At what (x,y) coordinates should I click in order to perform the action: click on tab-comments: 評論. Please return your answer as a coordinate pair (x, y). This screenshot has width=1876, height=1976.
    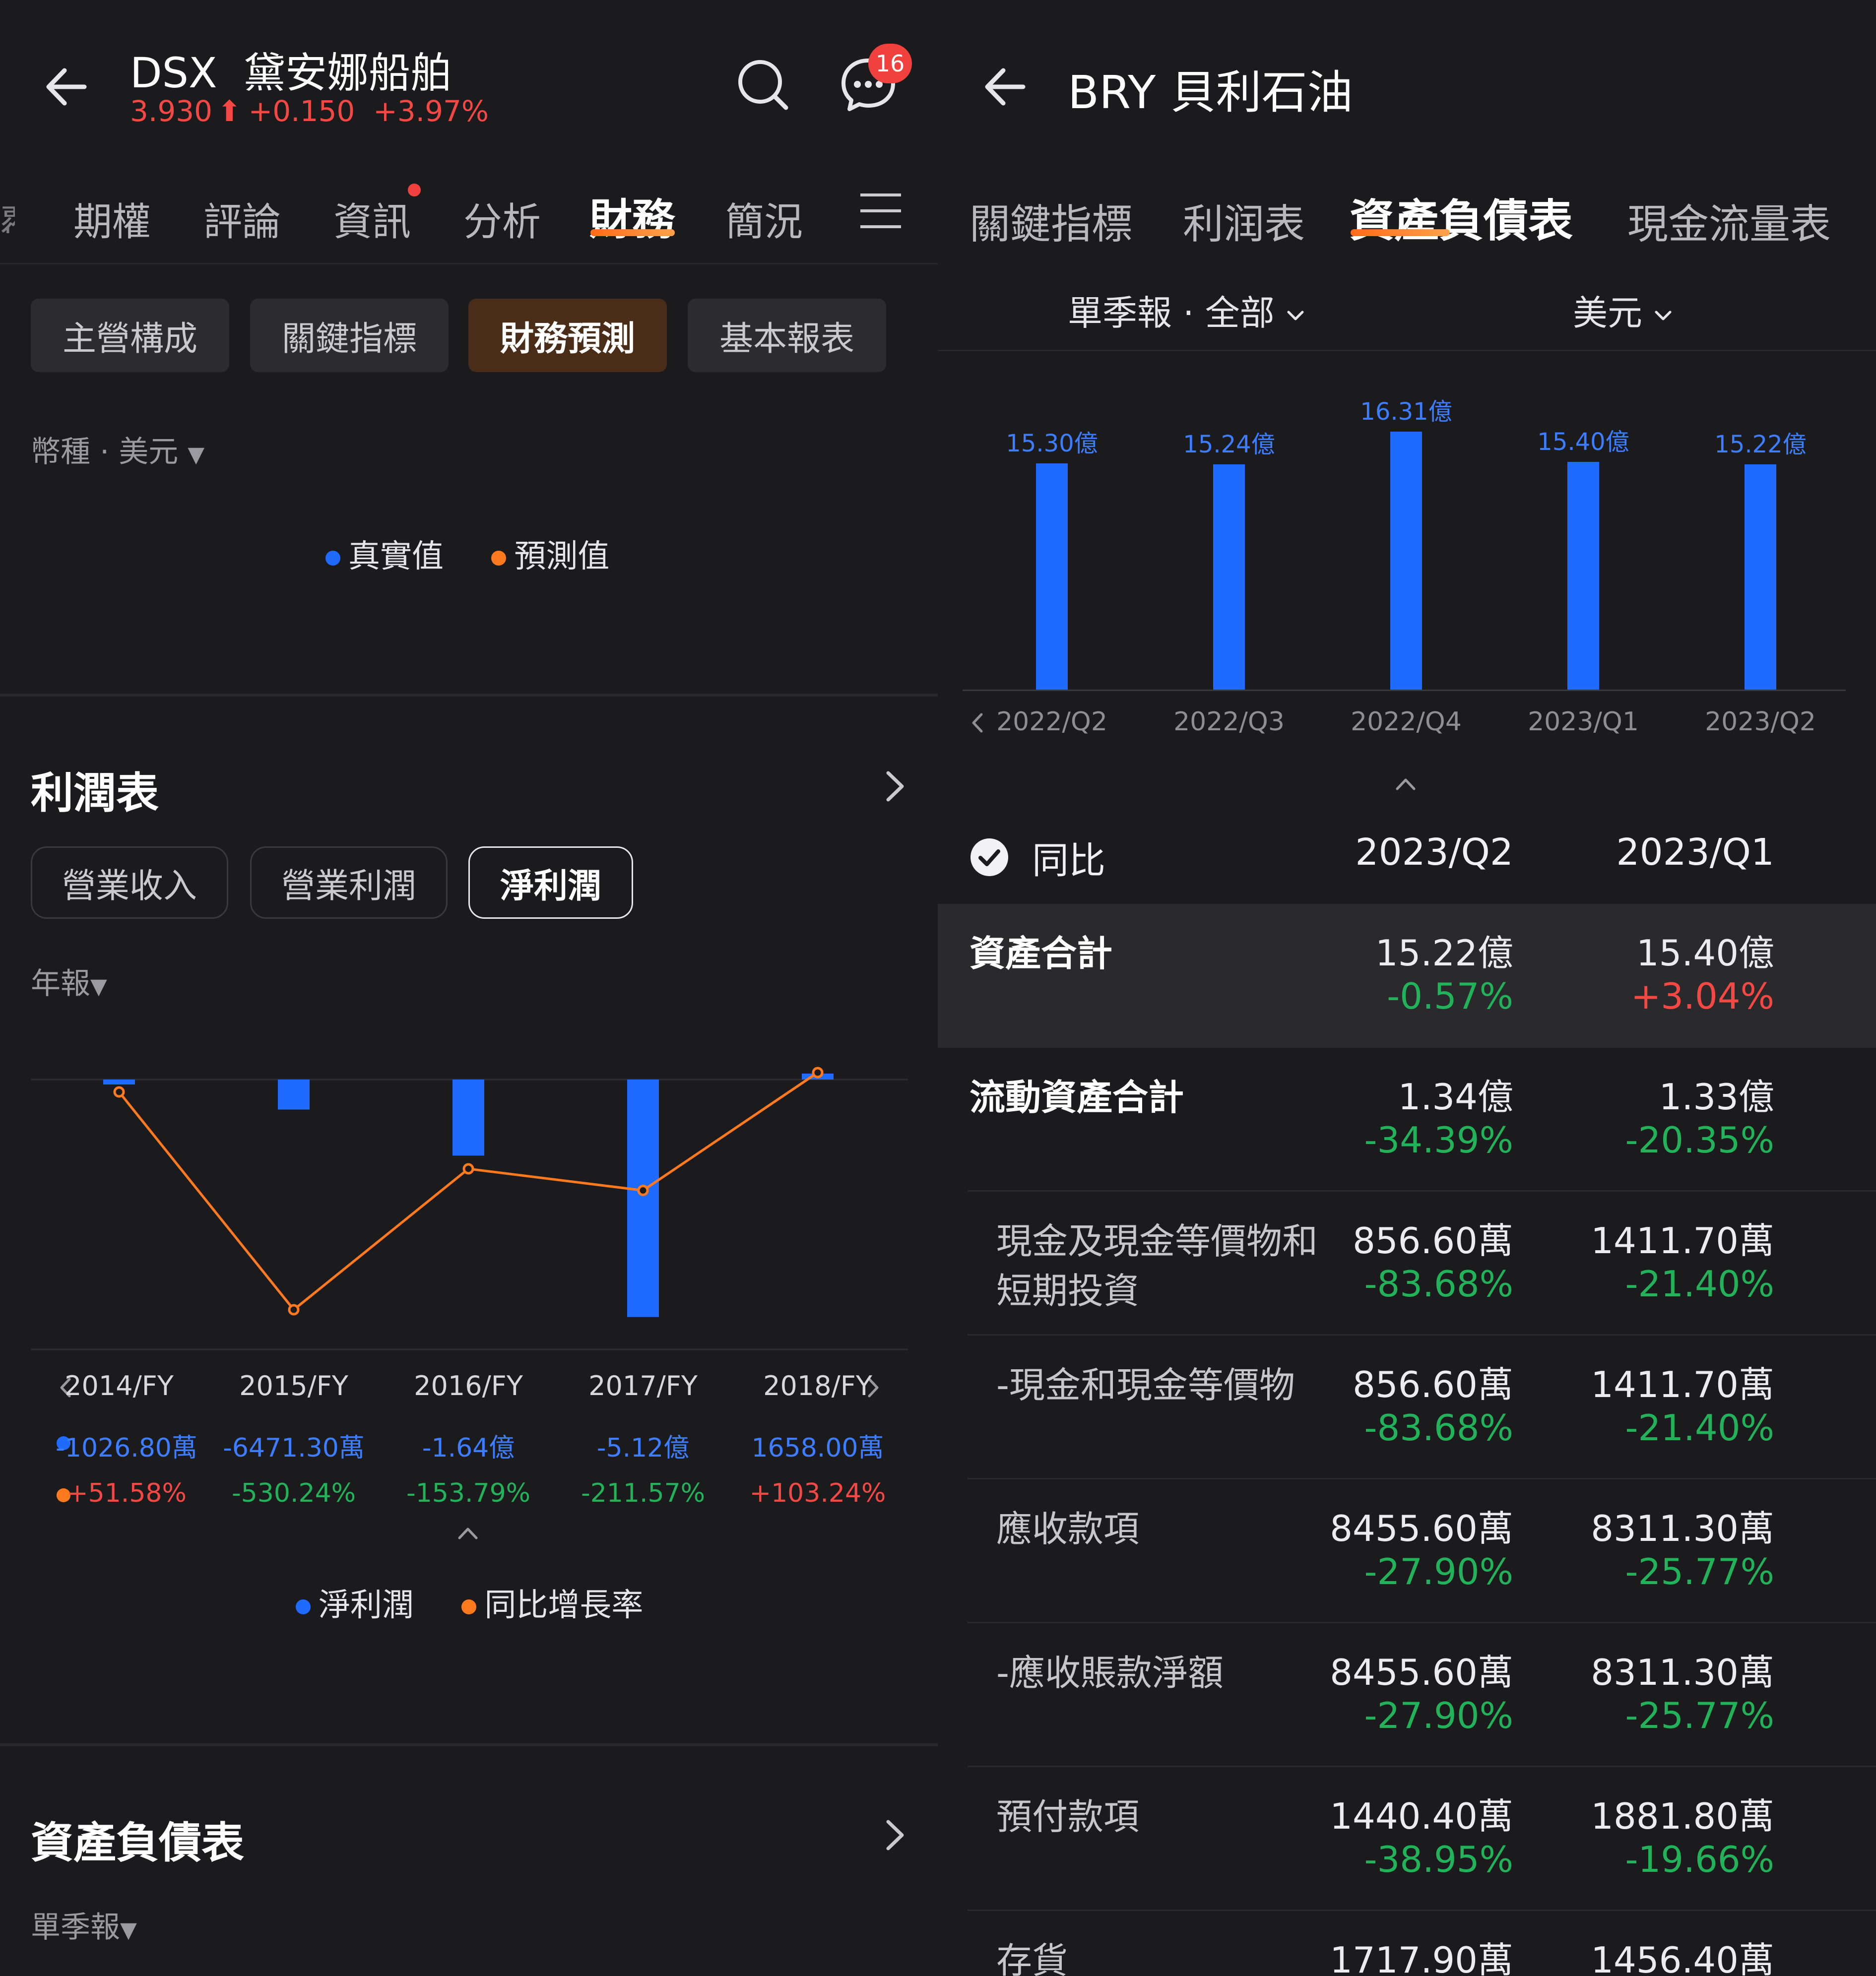
    Looking at the image, I should click on (242, 219).